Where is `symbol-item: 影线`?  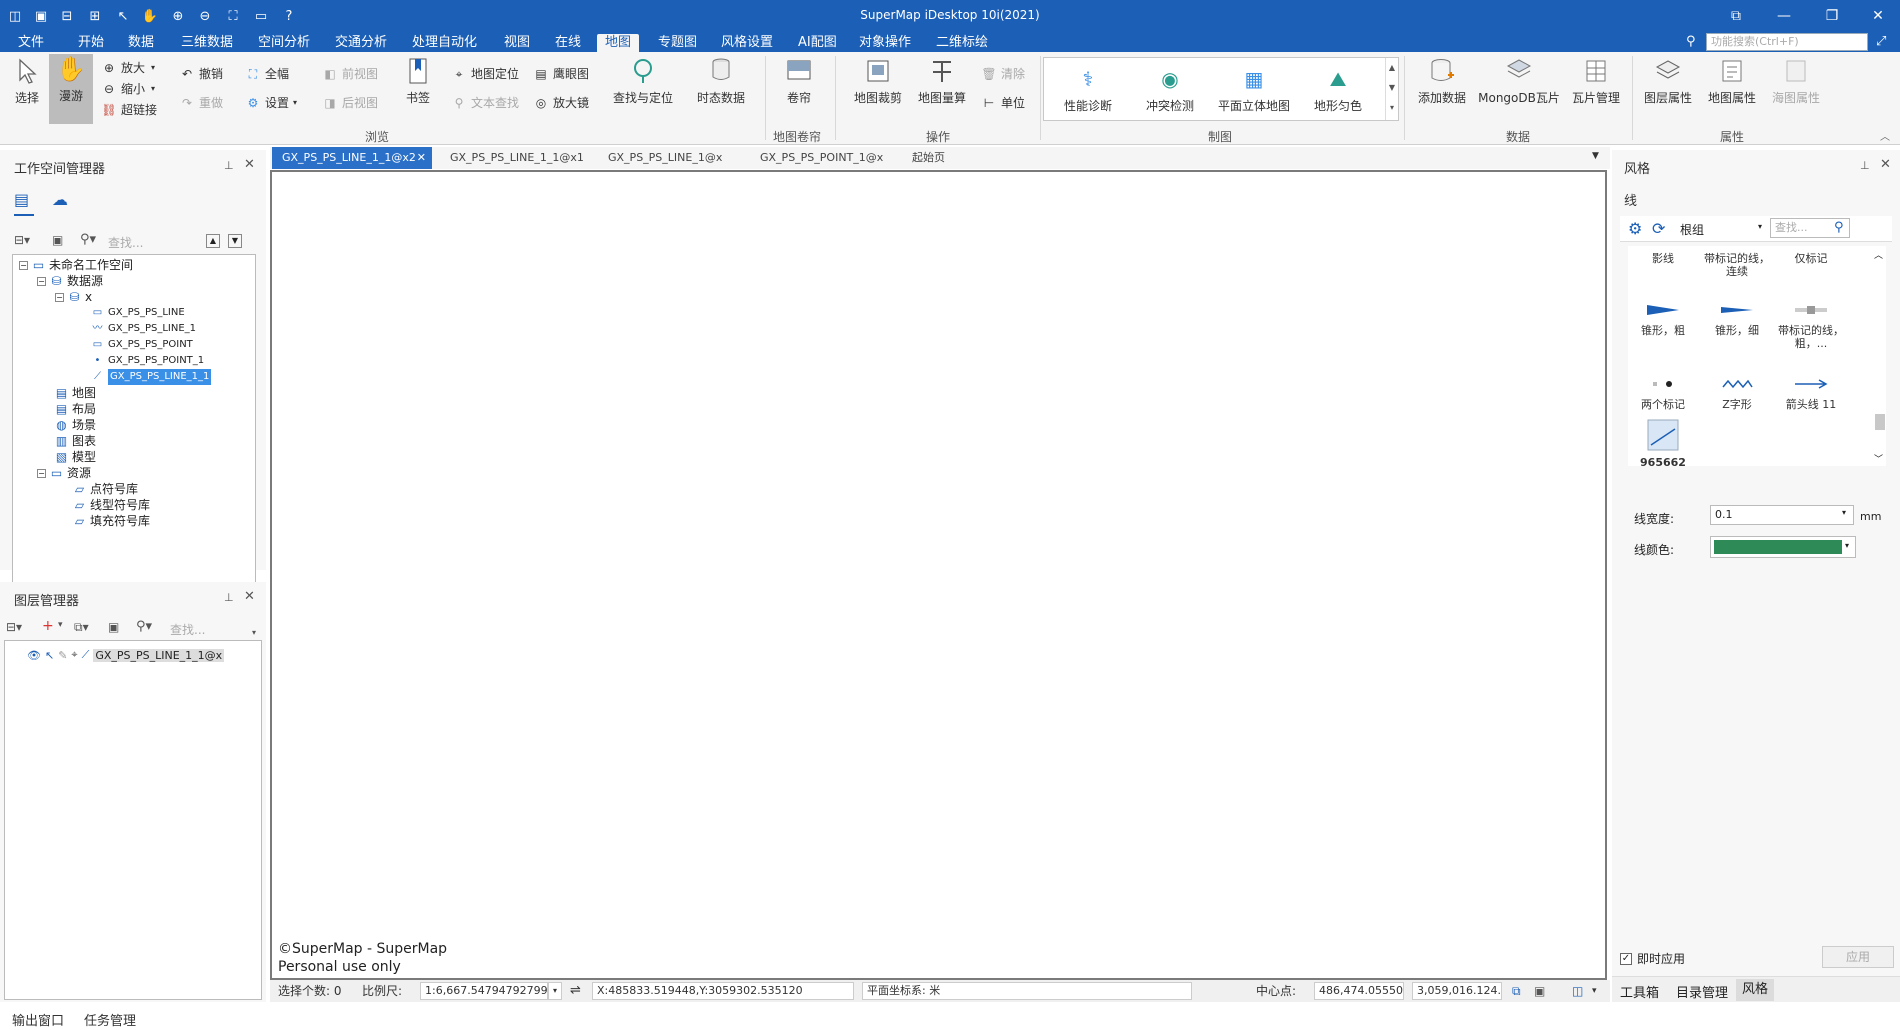 symbol-item: 影线 is located at coordinates (1663, 258).